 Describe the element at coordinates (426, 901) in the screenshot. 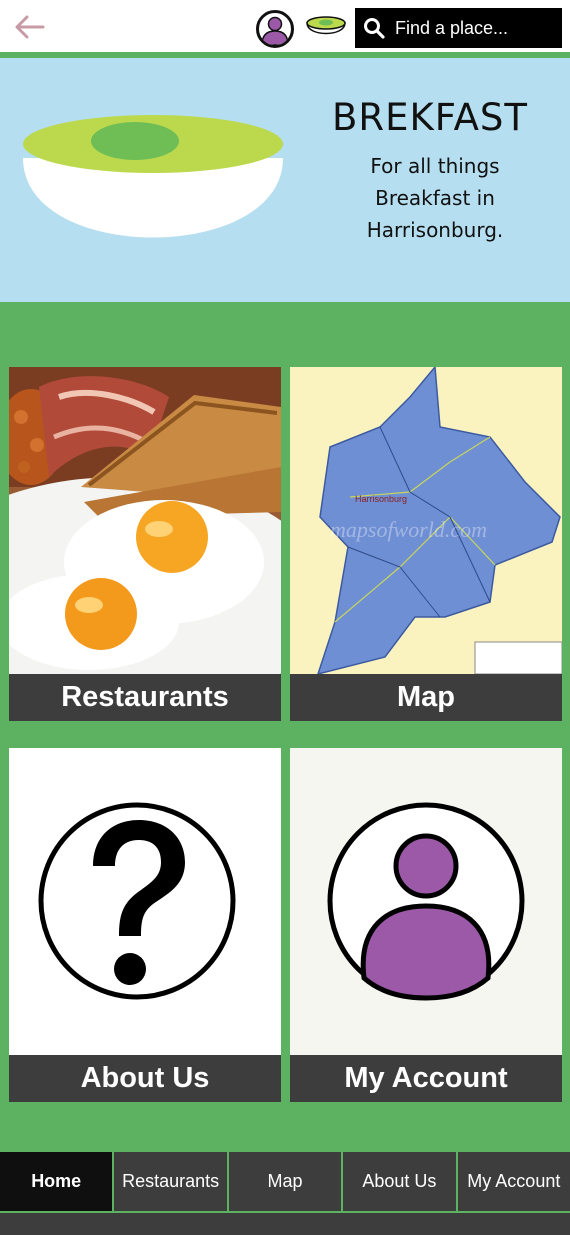

I see `user-account-icon` at that location.